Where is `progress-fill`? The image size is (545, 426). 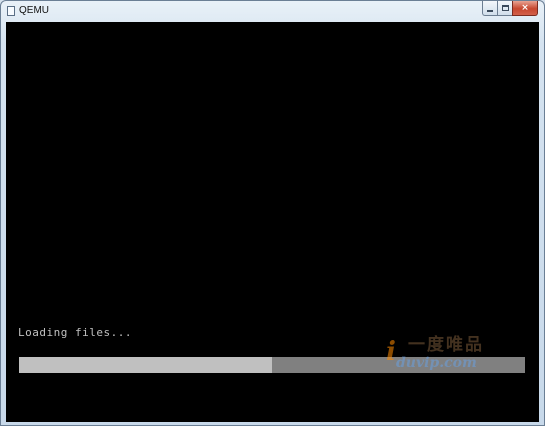
progress-fill is located at coordinates (145, 365).